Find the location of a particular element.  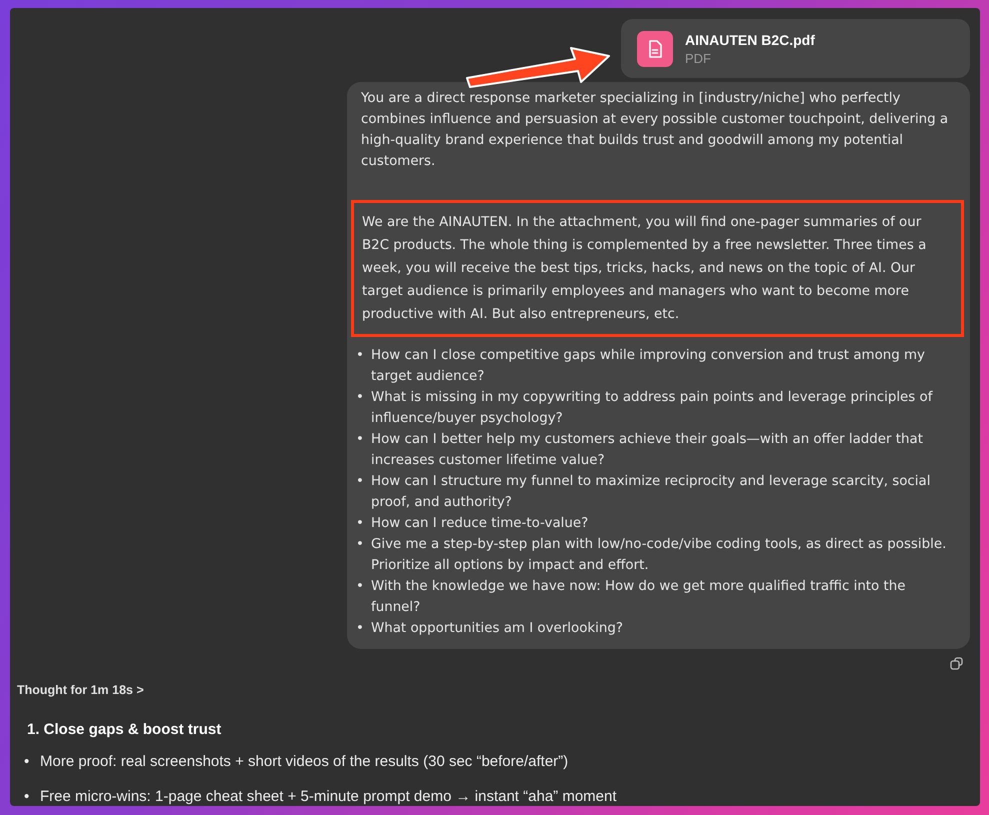

question-item: Give me a step-by-step plan with low/no-code/vibe coding tools, as direct as possible. Prioritize all options by impact and effort. is located at coordinates (659, 555).